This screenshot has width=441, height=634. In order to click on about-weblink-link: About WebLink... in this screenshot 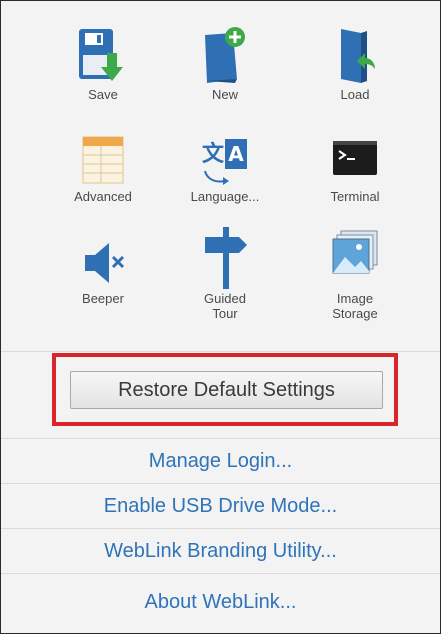, I will do `click(220, 603)`.